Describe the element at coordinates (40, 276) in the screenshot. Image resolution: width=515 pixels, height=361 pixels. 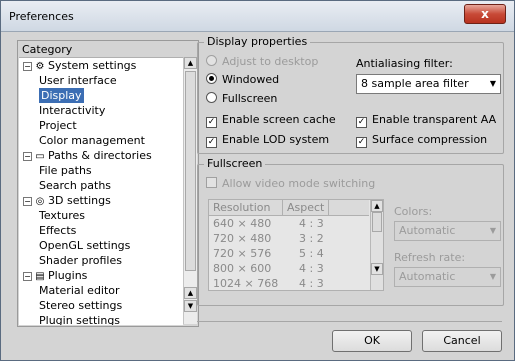
I see `category-icon: ▤` at that location.